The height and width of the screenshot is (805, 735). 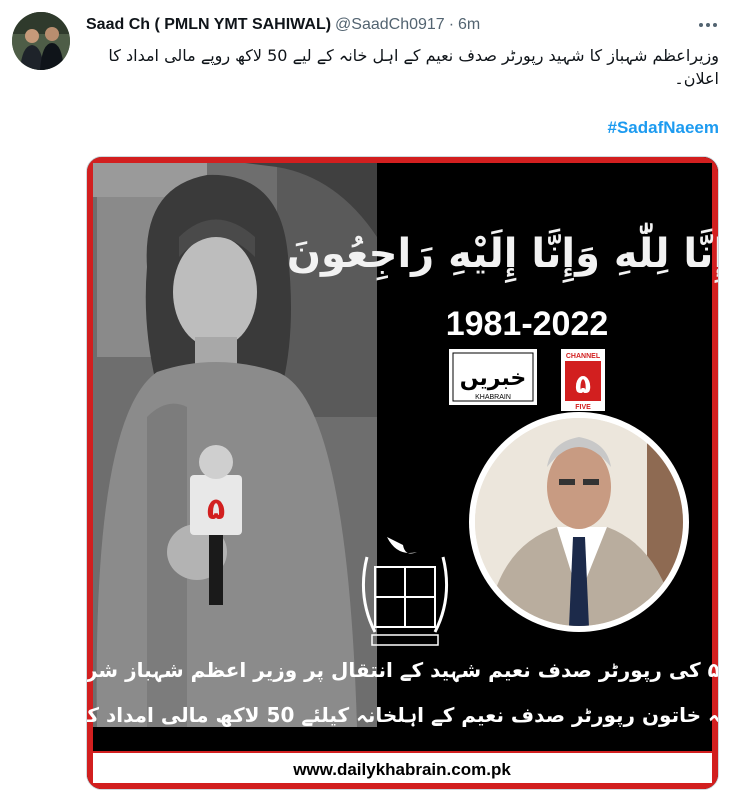 What do you see at coordinates (208, 25) in the screenshot?
I see `author-name: Saad Ch ( PMLN YMT SAHIWAL)` at bounding box center [208, 25].